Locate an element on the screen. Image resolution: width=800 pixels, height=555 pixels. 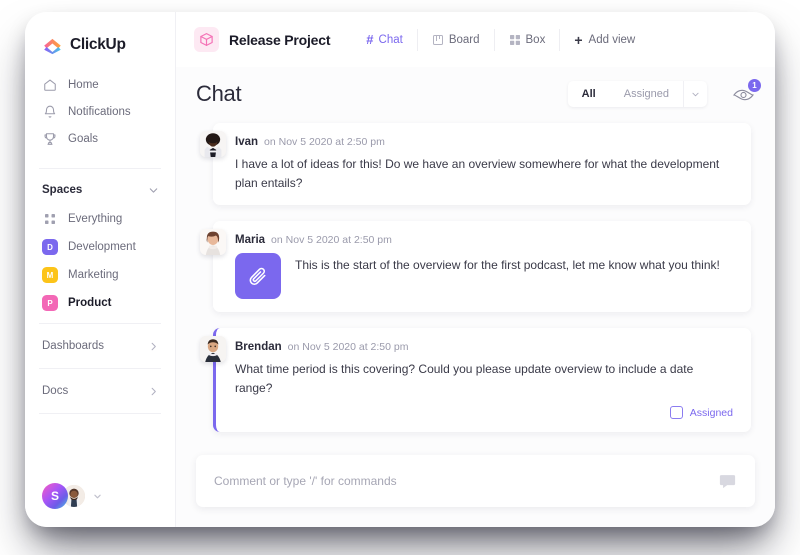
assigned-checkbox is located at coordinates (676, 413).